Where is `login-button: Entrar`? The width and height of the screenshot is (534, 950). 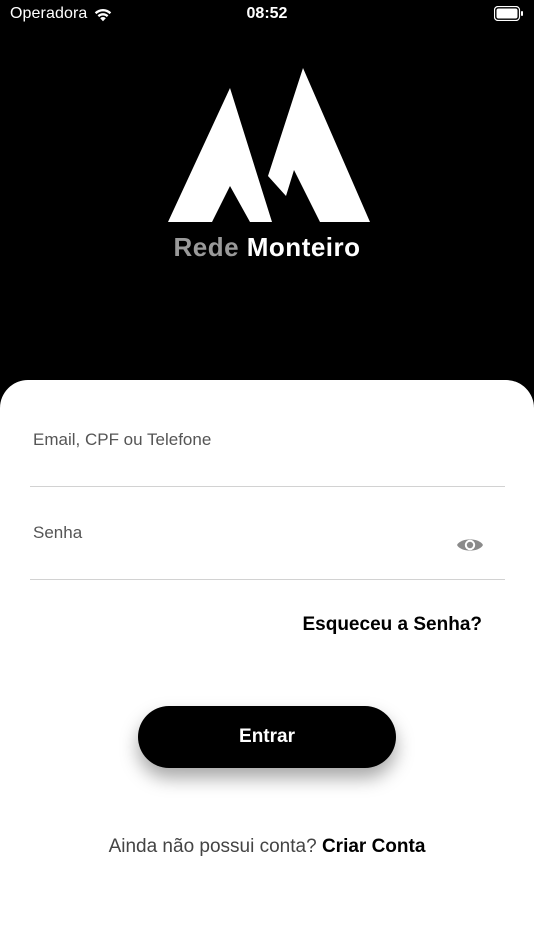 login-button: Entrar is located at coordinates (267, 737).